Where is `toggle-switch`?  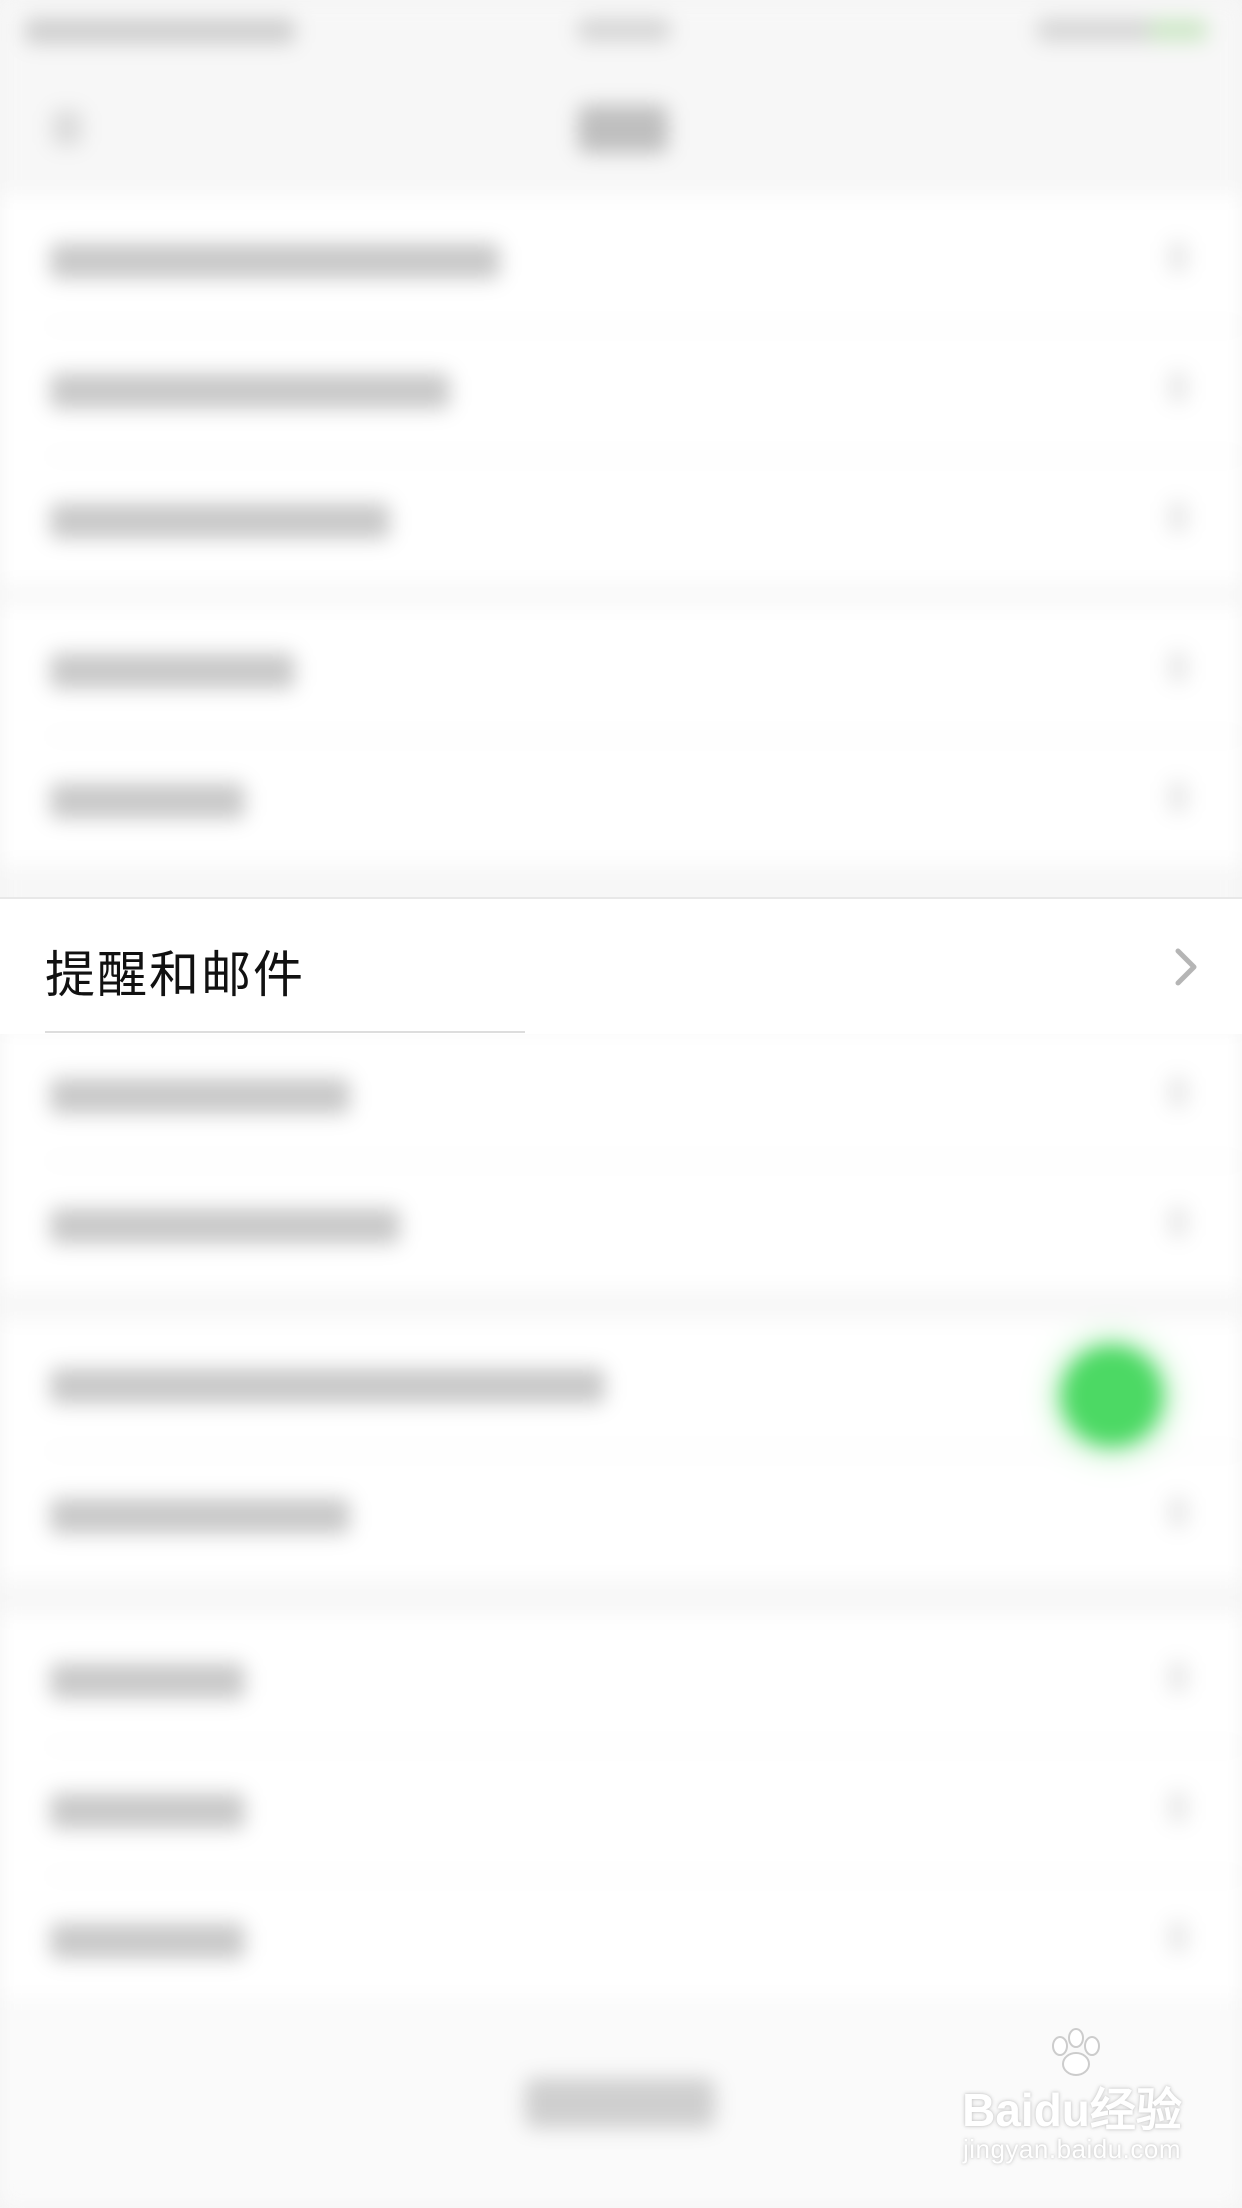
toggle-switch is located at coordinates (1112, 1396).